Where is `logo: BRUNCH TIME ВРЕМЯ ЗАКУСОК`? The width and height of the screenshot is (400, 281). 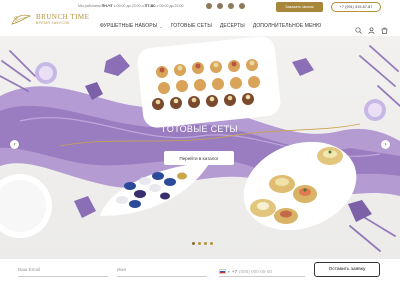
logo: BRUNCH TIME ВРЕМЯ ЗАКУСОК is located at coordinates (49, 20).